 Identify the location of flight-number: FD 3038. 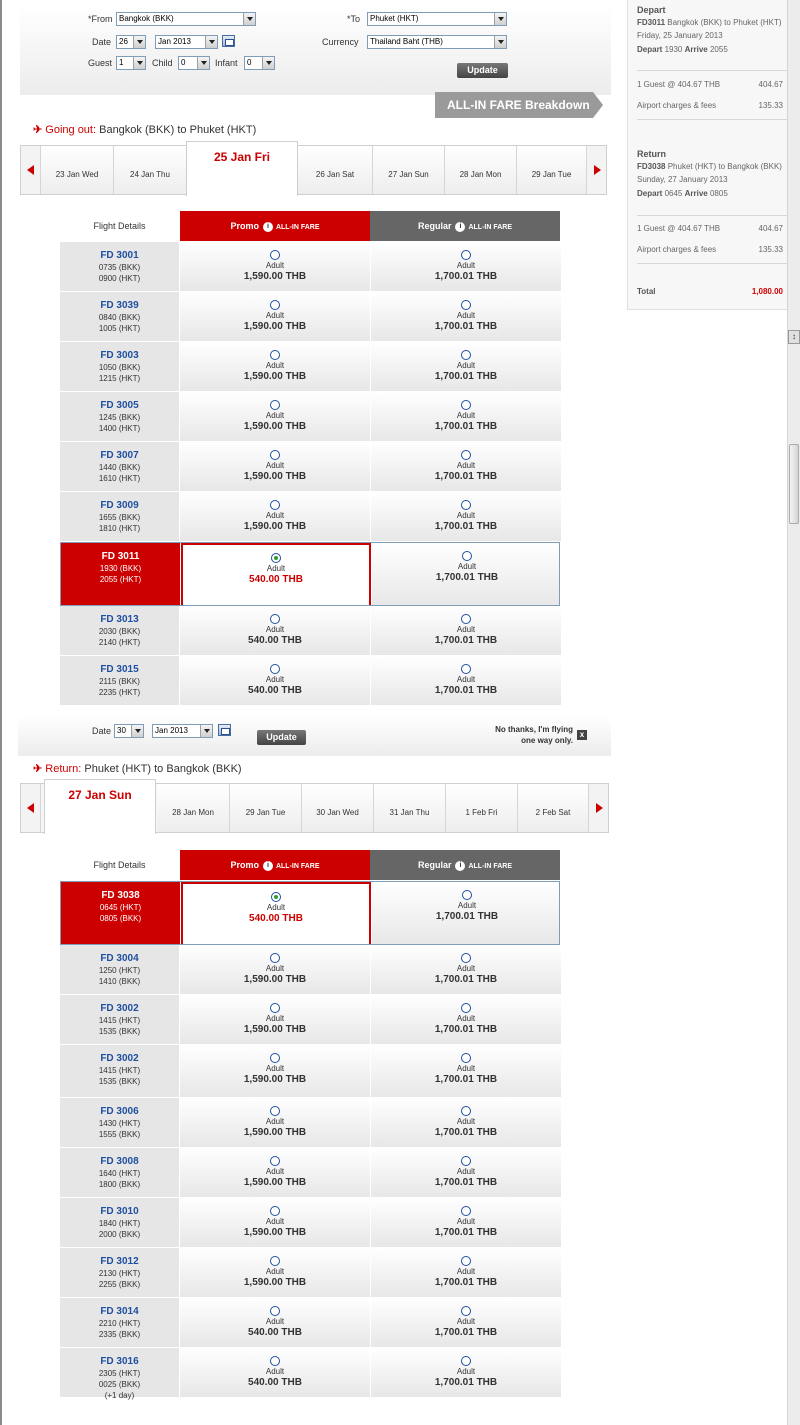
(120, 896).